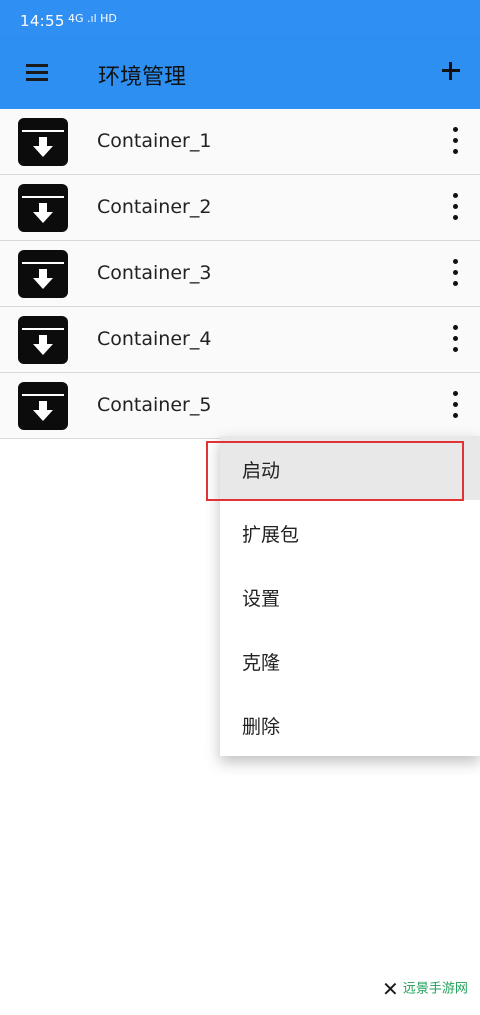 Image resolution: width=480 pixels, height=1015 pixels. Describe the element at coordinates (240, 340) in the screenshot. I see `list-item: Container_4` at that location.